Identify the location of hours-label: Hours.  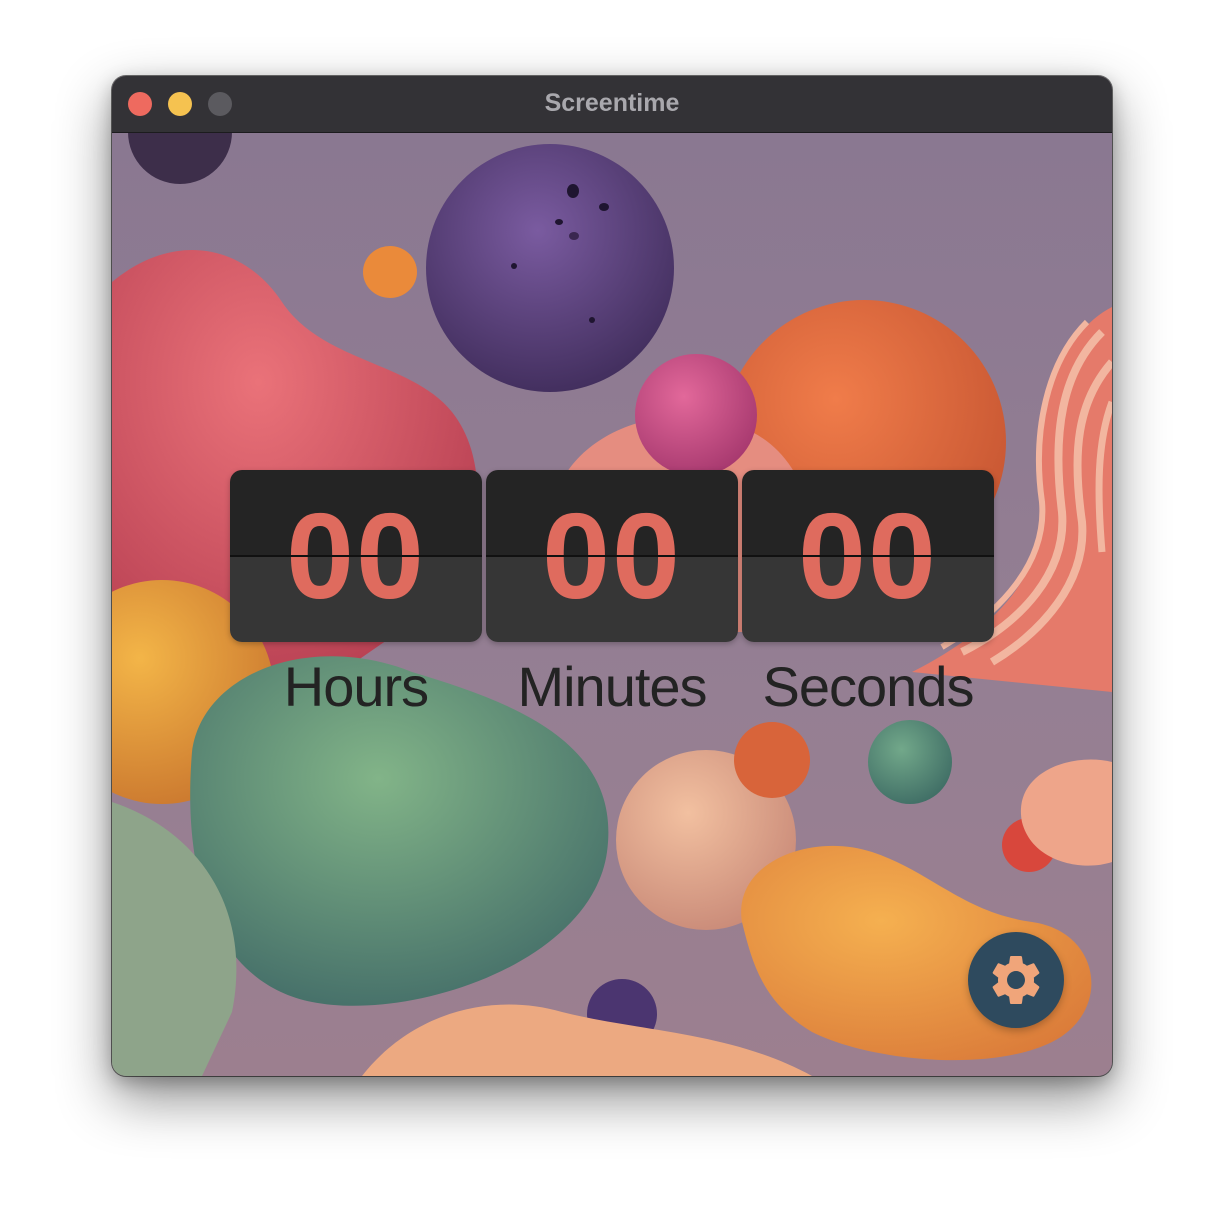
(356, 686).